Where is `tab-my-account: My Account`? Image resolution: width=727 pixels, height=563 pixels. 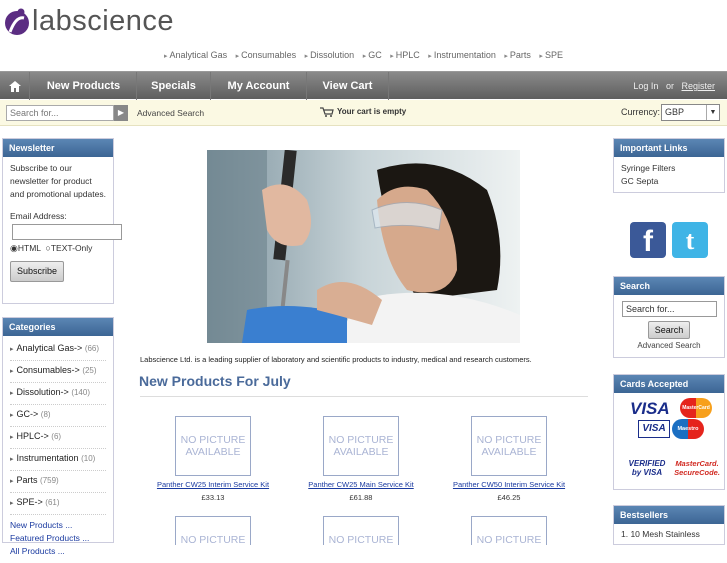
tab-my-account: My Account is located at coordinates (259, 86).